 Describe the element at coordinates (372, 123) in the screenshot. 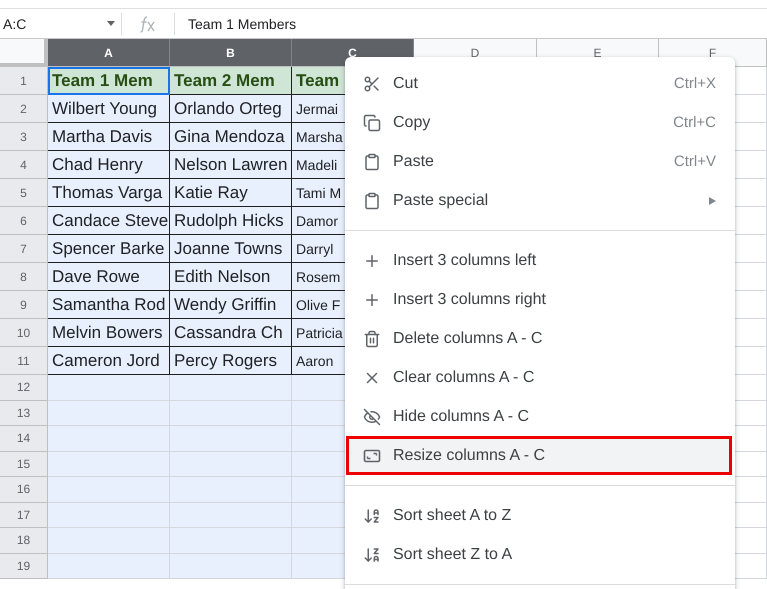

I see `copy-icon` at that location.